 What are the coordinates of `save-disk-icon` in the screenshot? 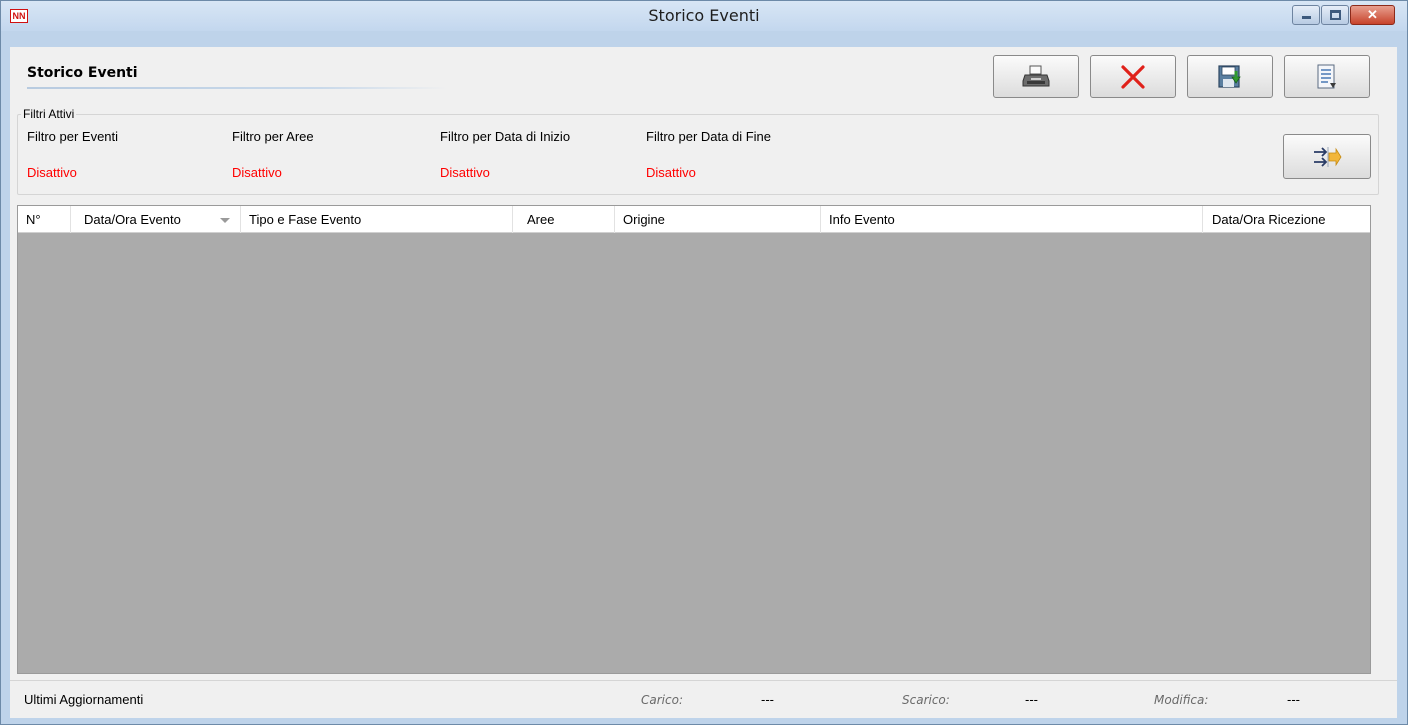 It's located at (1229, 76).